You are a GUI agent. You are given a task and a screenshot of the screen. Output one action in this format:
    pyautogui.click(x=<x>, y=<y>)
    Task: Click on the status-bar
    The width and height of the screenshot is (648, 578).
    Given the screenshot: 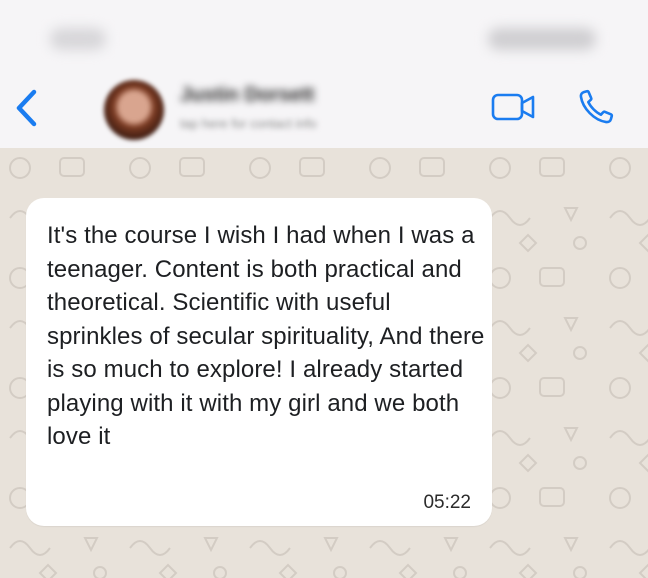 What is the action you would take?
    pyautogui.click(x=324, y=36)
    